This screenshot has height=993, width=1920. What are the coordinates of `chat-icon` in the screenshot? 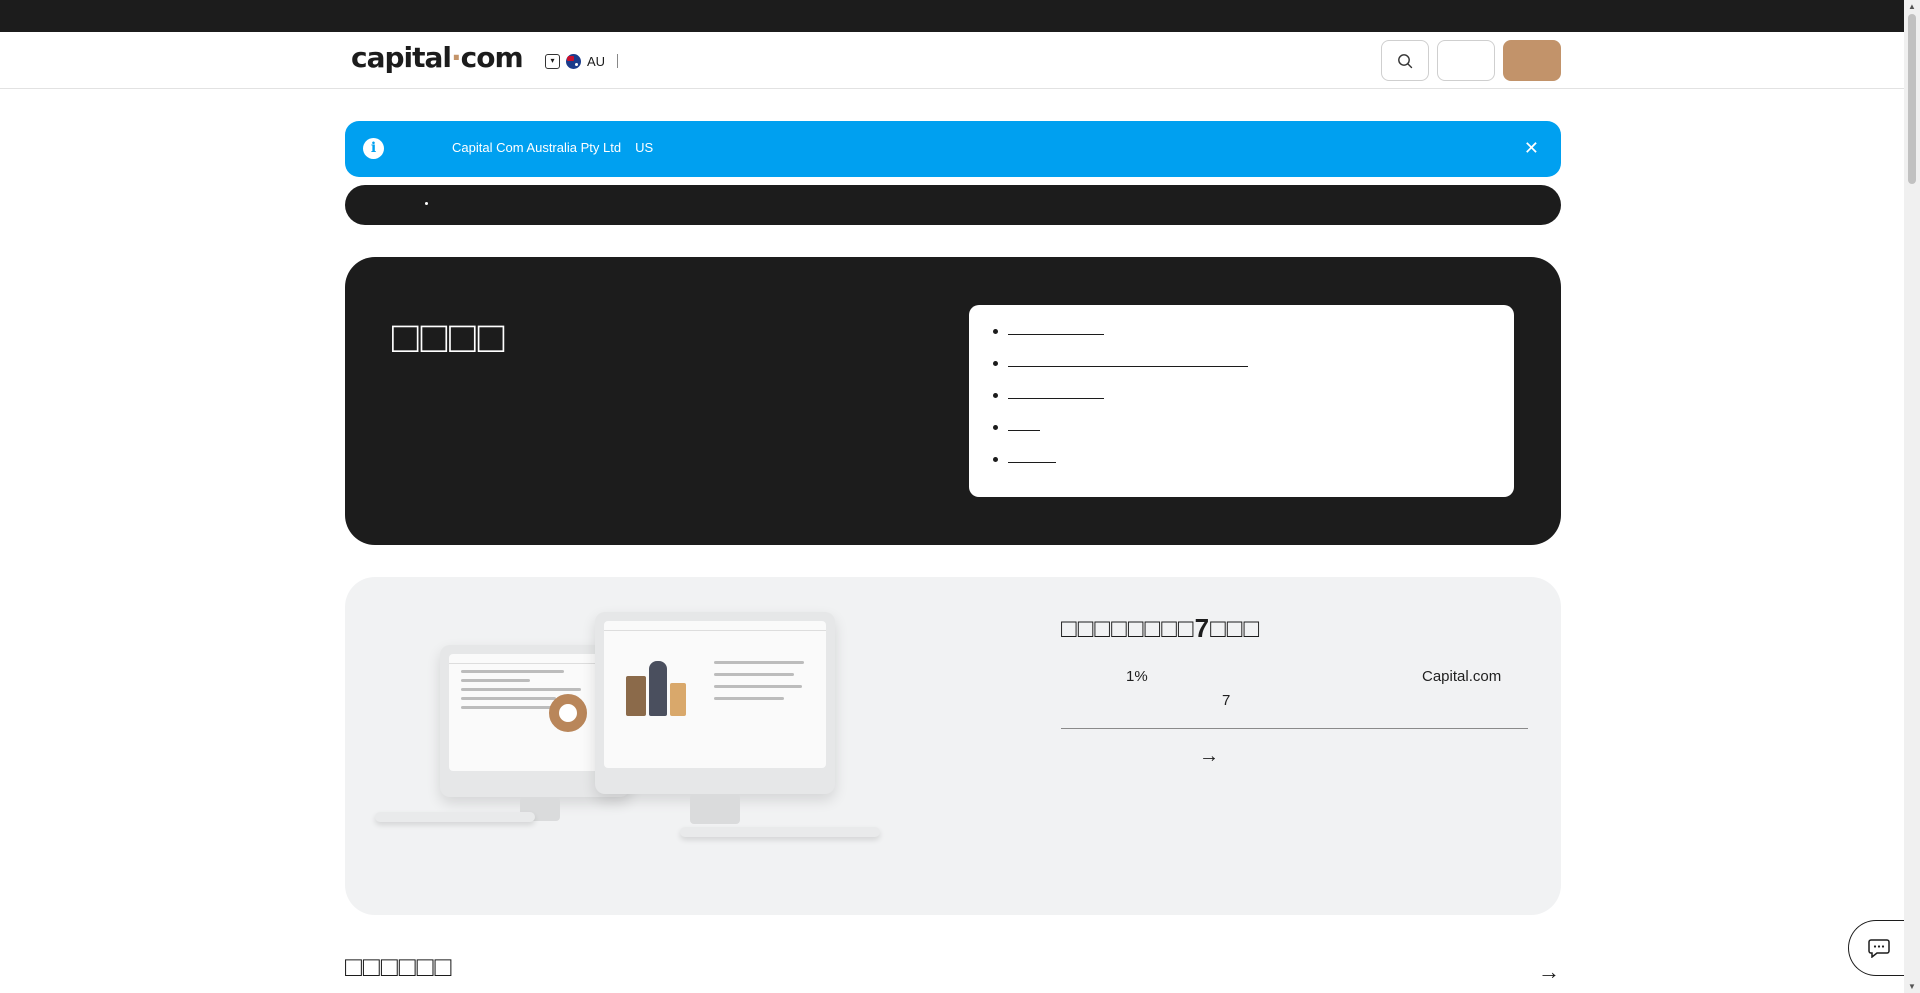 It's located at (1878, 948).